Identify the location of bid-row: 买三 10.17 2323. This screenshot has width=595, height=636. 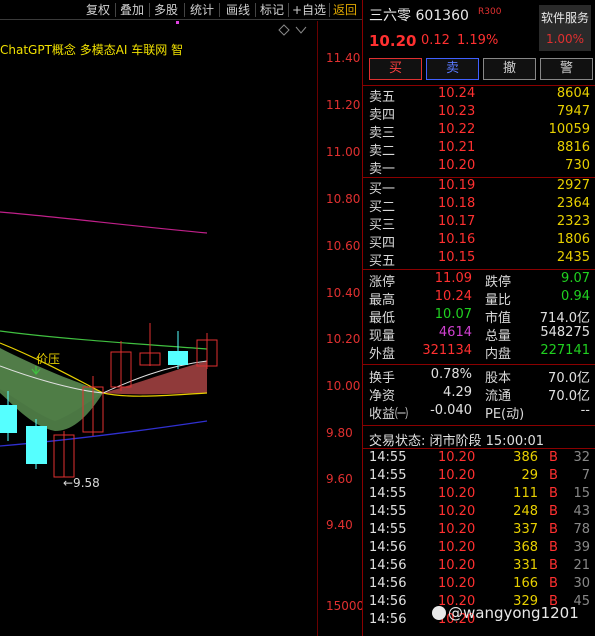
(479, 223).